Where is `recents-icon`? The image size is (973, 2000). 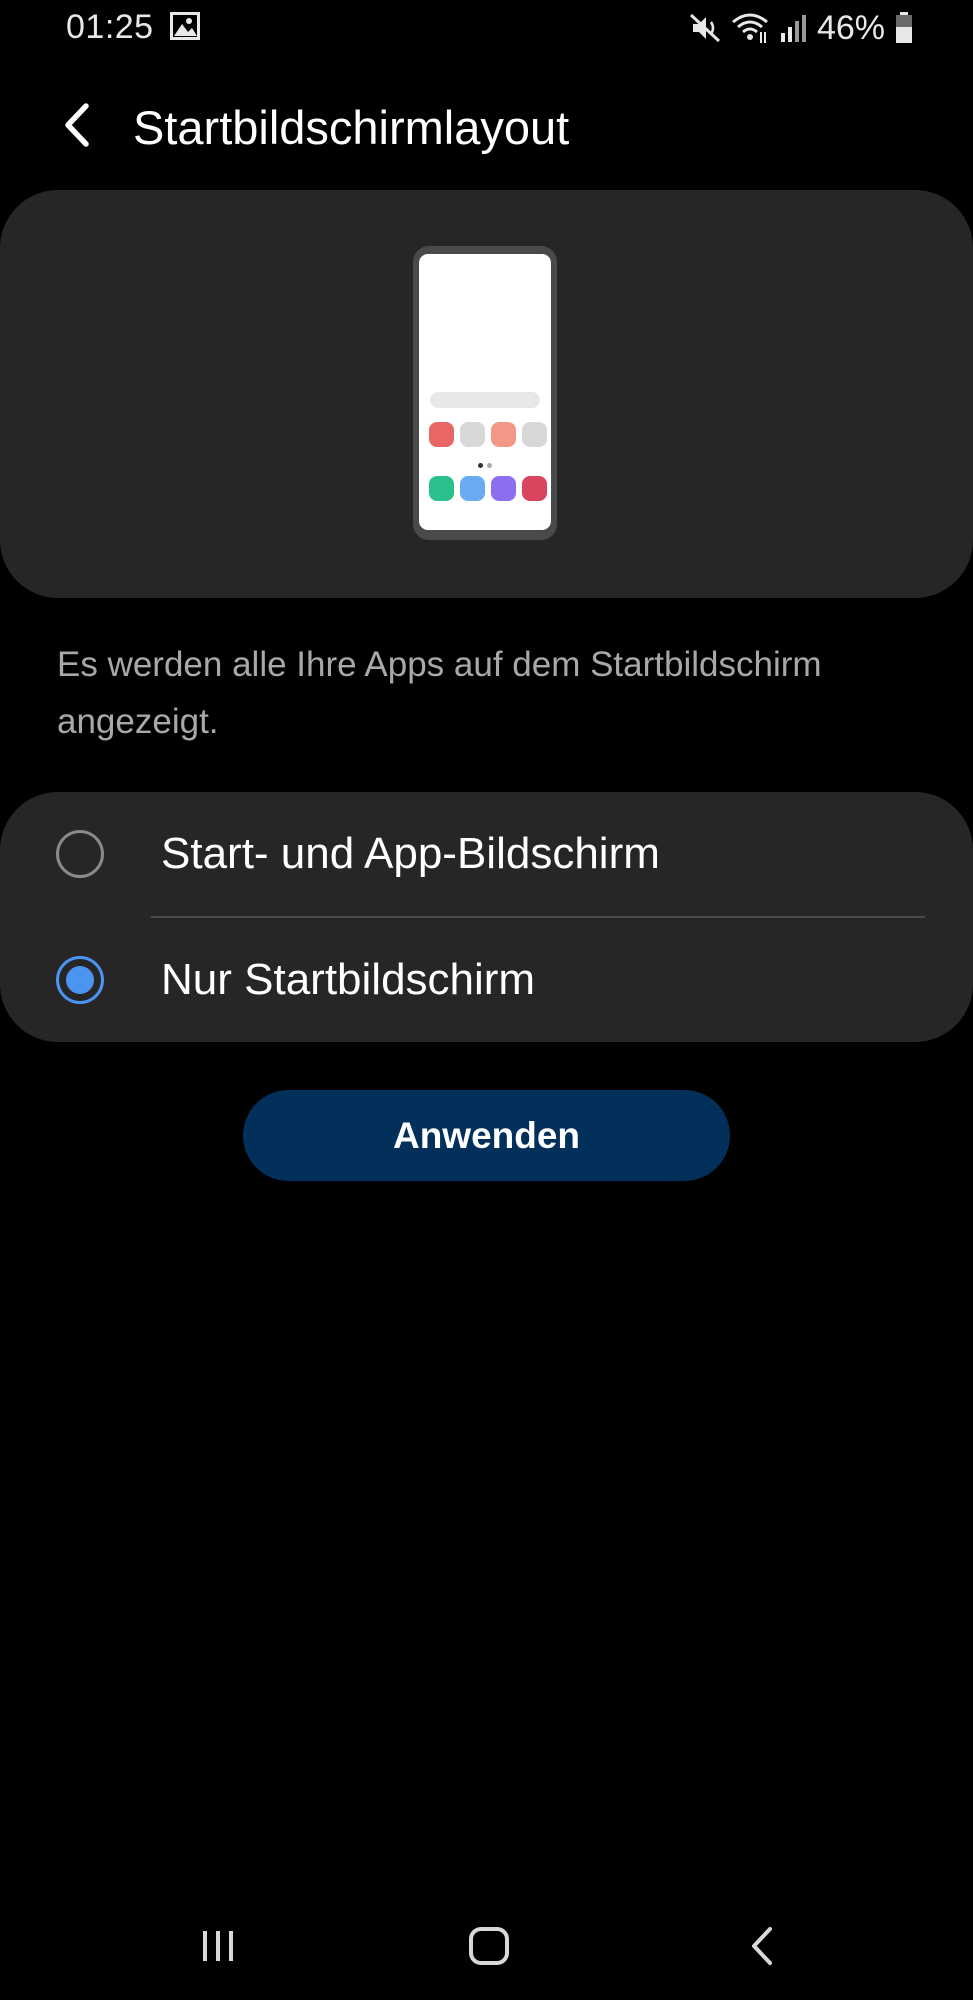
recents-icon is located at coordinates (218, 1946).